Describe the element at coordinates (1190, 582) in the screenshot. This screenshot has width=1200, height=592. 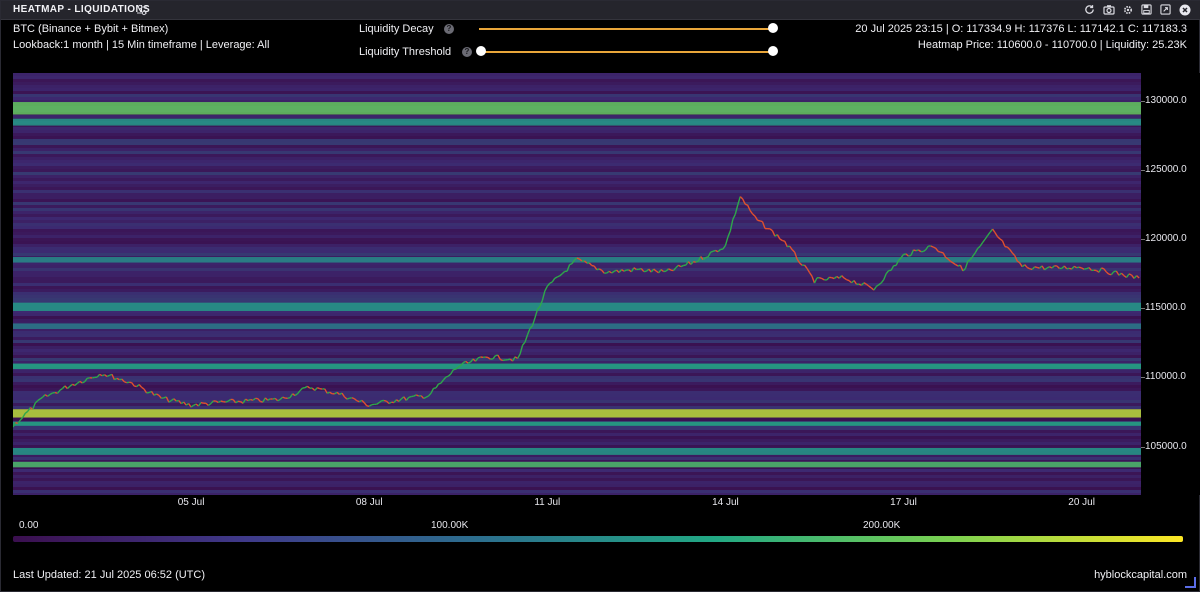
I see `resize-handle` at that location.